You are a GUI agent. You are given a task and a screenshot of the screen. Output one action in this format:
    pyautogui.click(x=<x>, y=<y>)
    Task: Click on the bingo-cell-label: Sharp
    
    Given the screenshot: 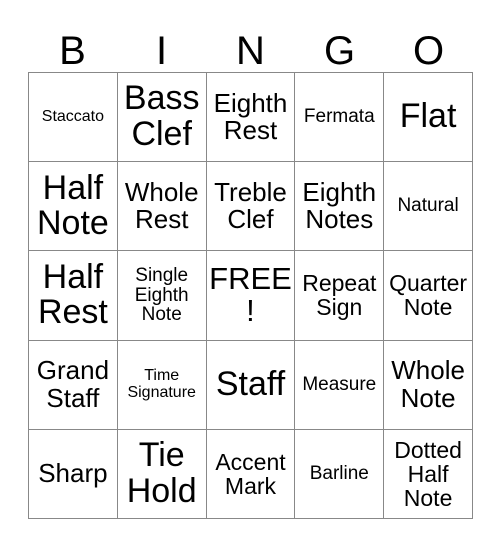 What is the action you would take?
    pyautogui.click(x=73, y=473)
    